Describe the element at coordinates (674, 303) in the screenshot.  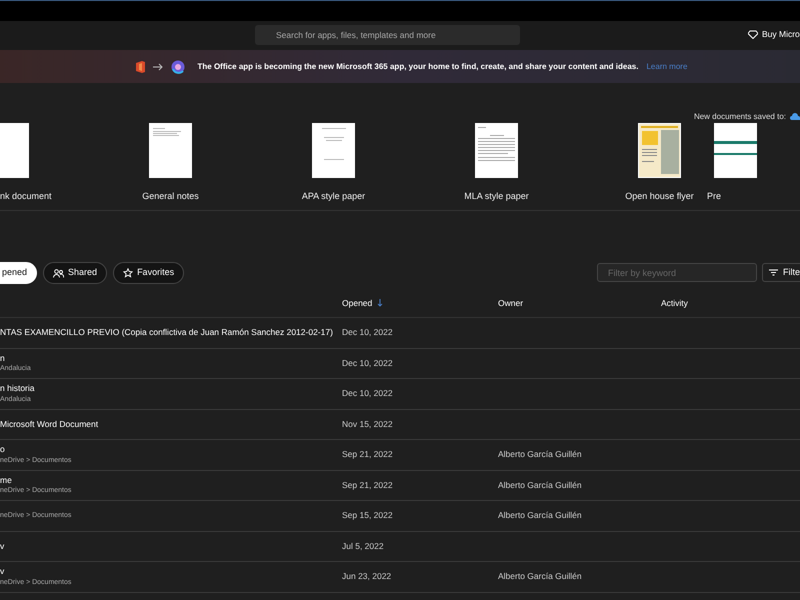
I see `column-header: Activity` at that location.